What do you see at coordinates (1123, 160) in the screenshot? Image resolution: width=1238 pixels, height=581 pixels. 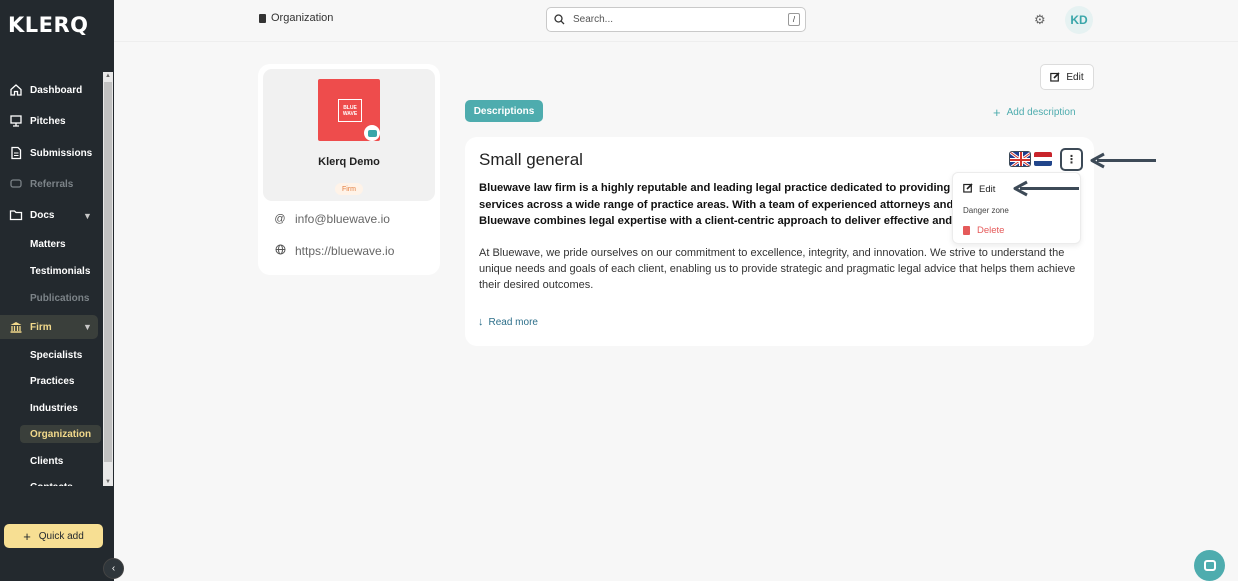 I see `annotation-arrow-kebab` at bounding box center [1123, 160].